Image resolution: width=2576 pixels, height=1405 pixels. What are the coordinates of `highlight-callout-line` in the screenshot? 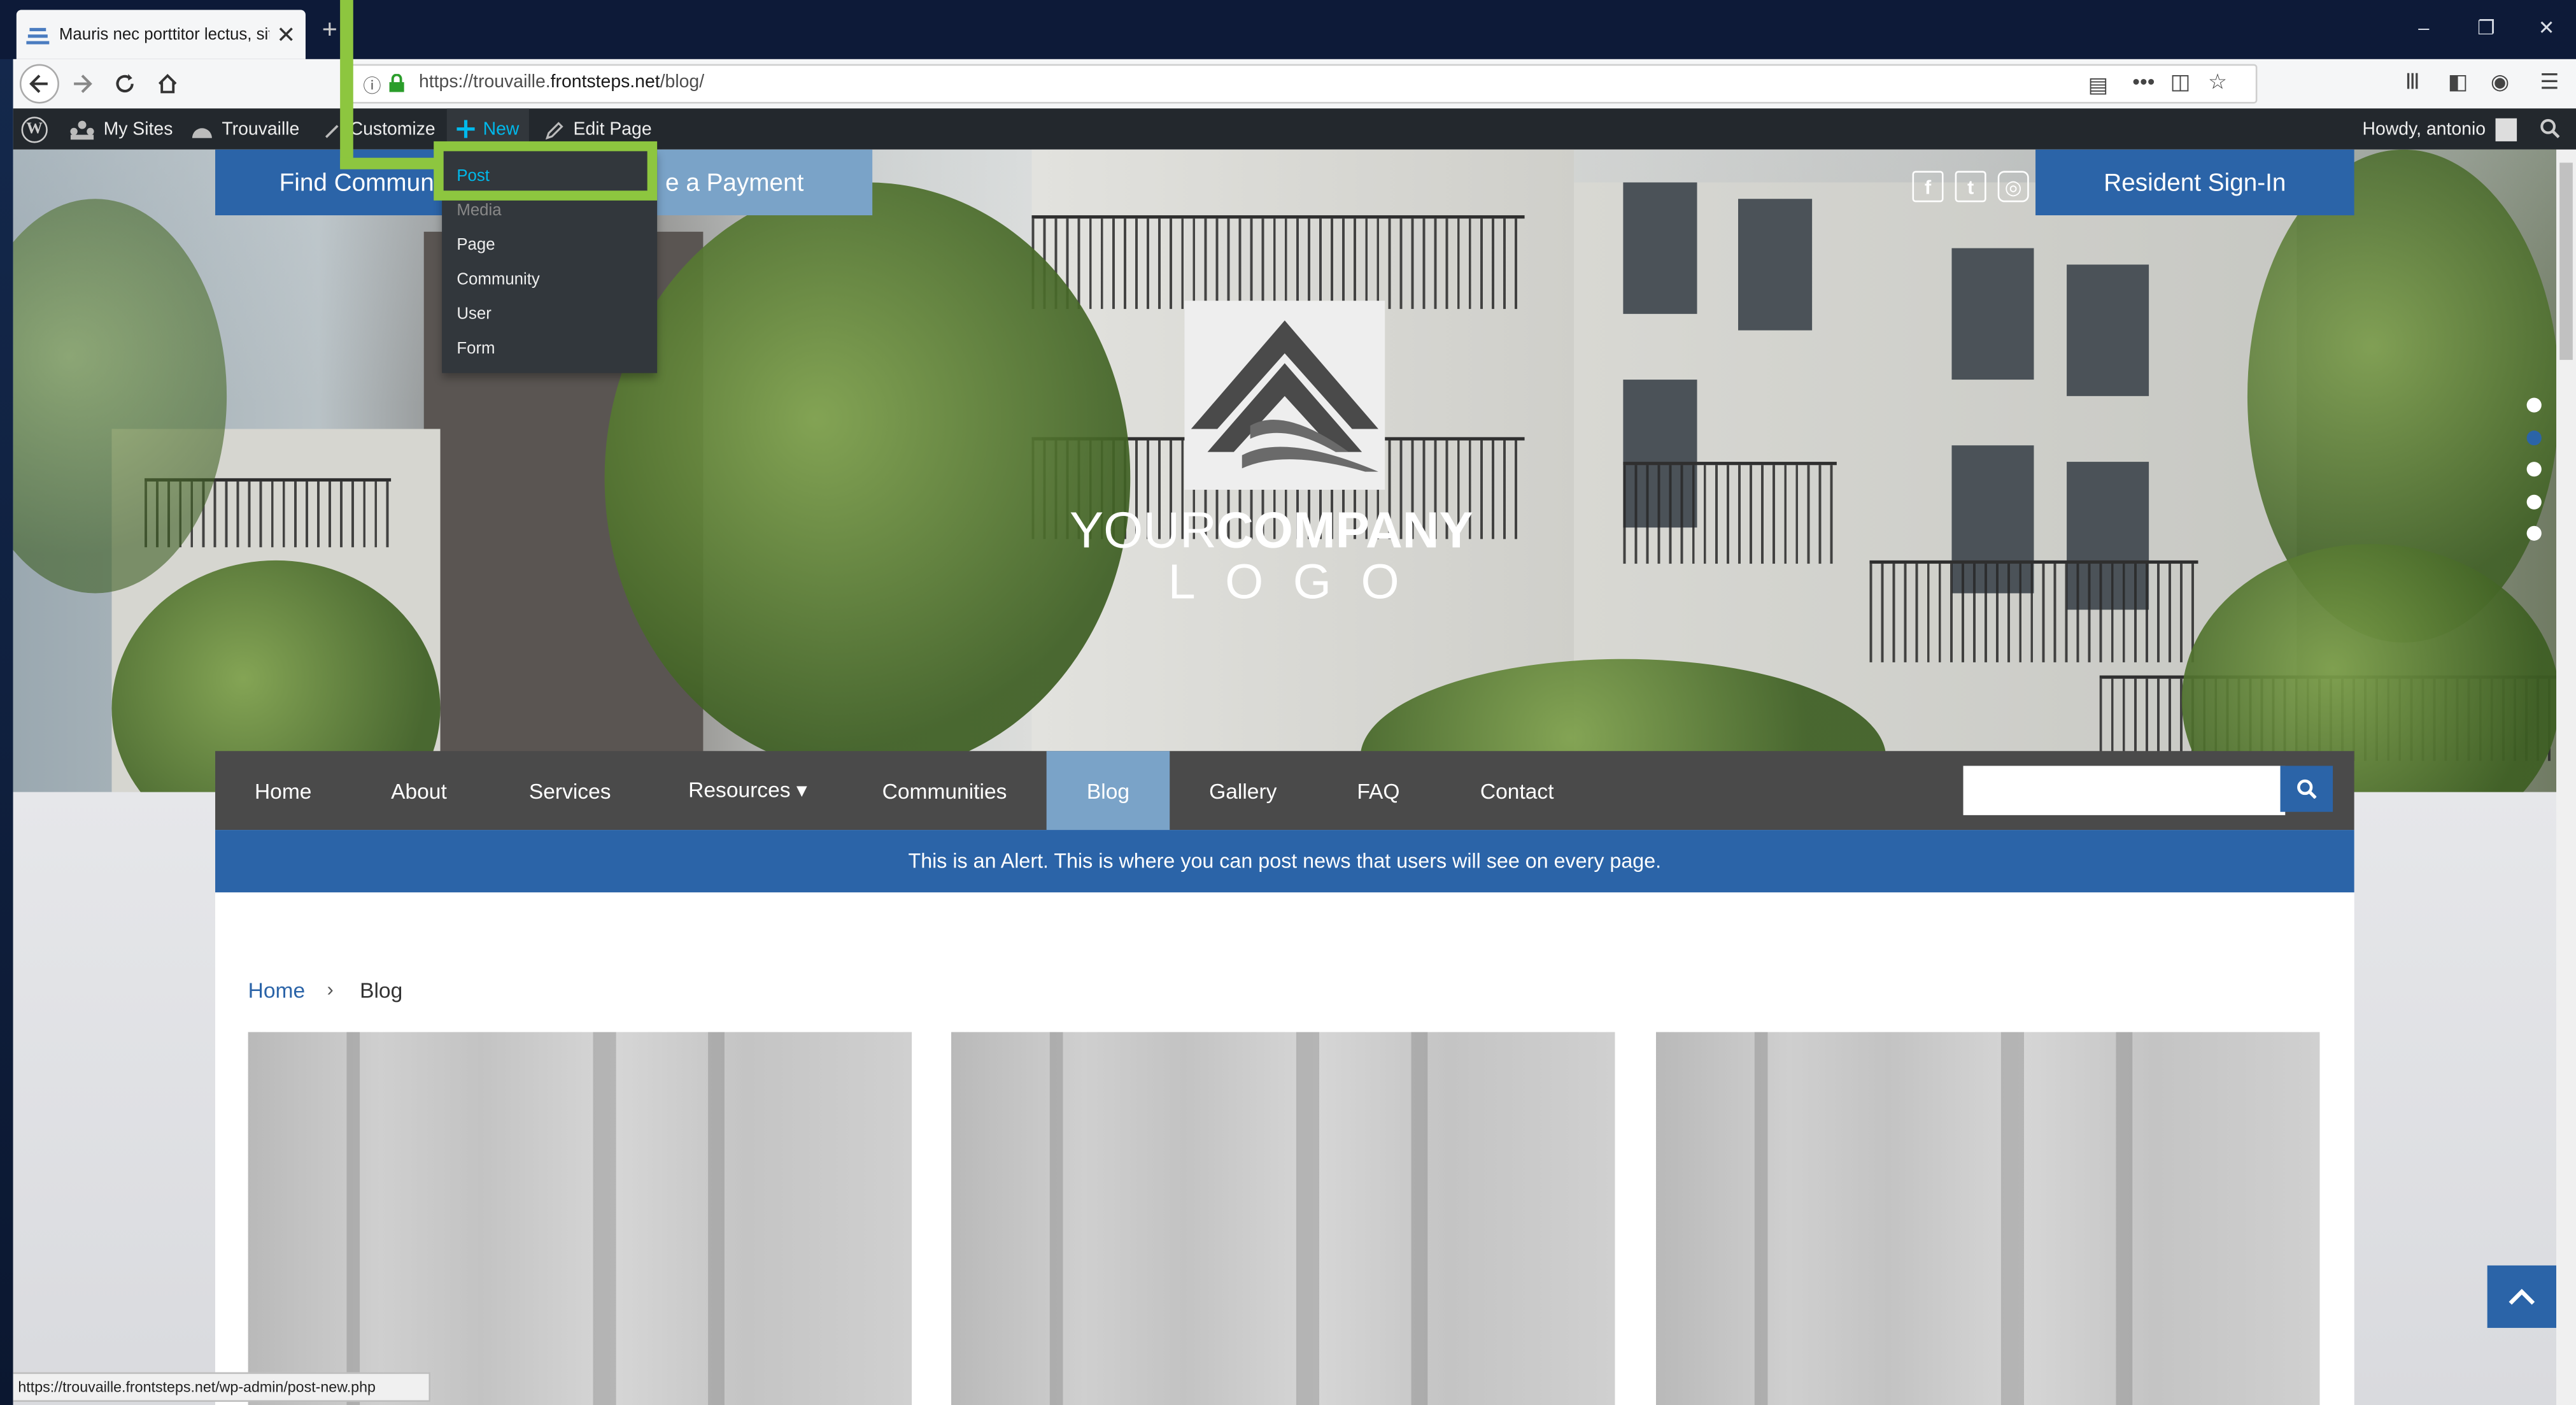 It's located at (346, 84).